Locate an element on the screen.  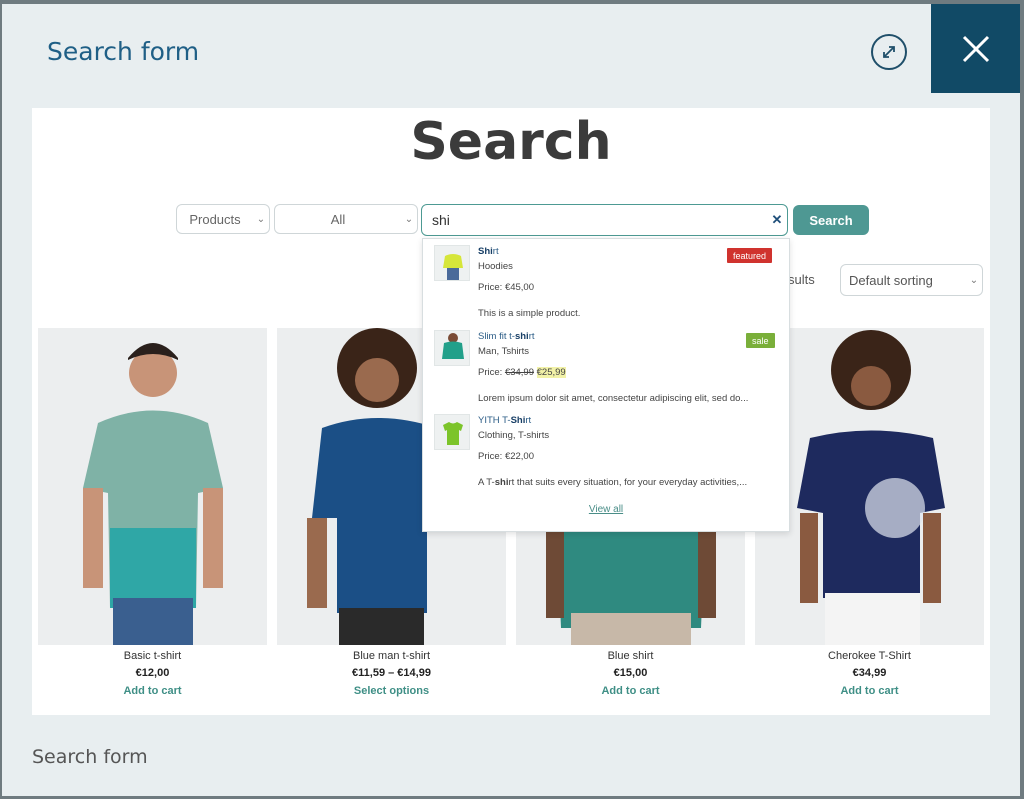
sorting-select: Default sorting ⌄ is located at coordinates (911, 280).